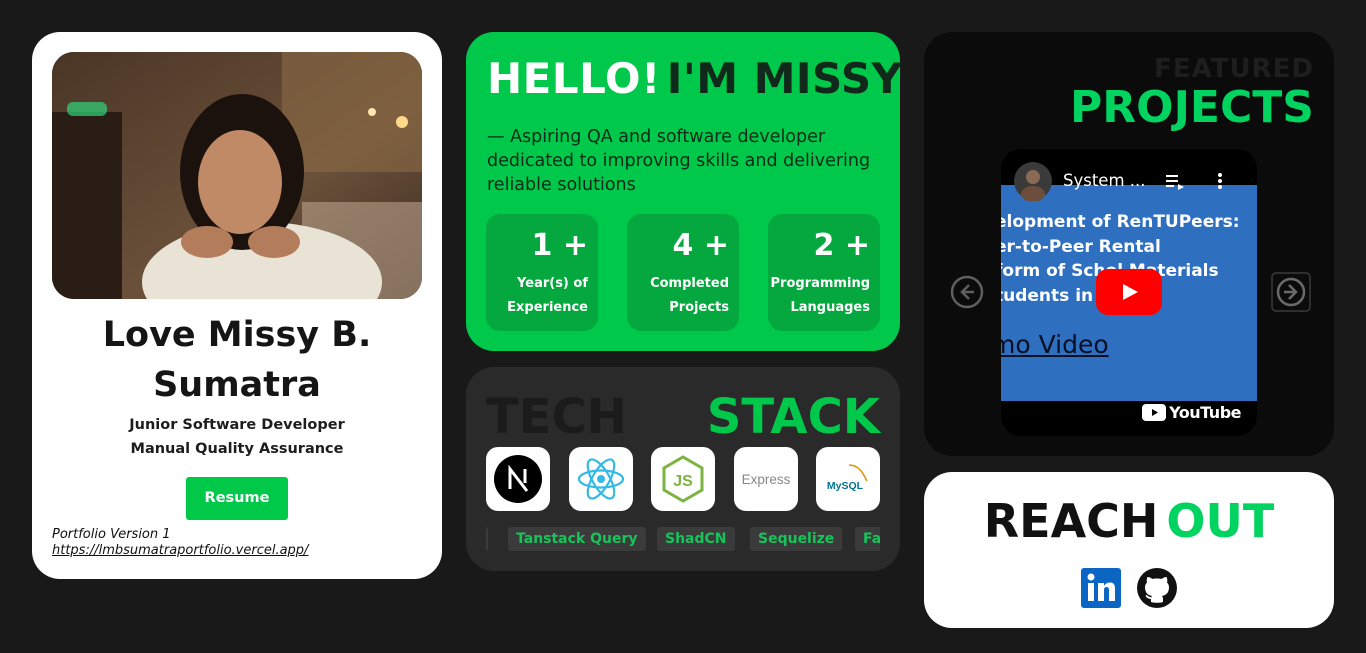 Image resolution: width=1366 pixels, height=653 pixels. Describe the element at coordinates (556, 417) in the screenshot. I see `tech-title-dim: TECH` at that location.